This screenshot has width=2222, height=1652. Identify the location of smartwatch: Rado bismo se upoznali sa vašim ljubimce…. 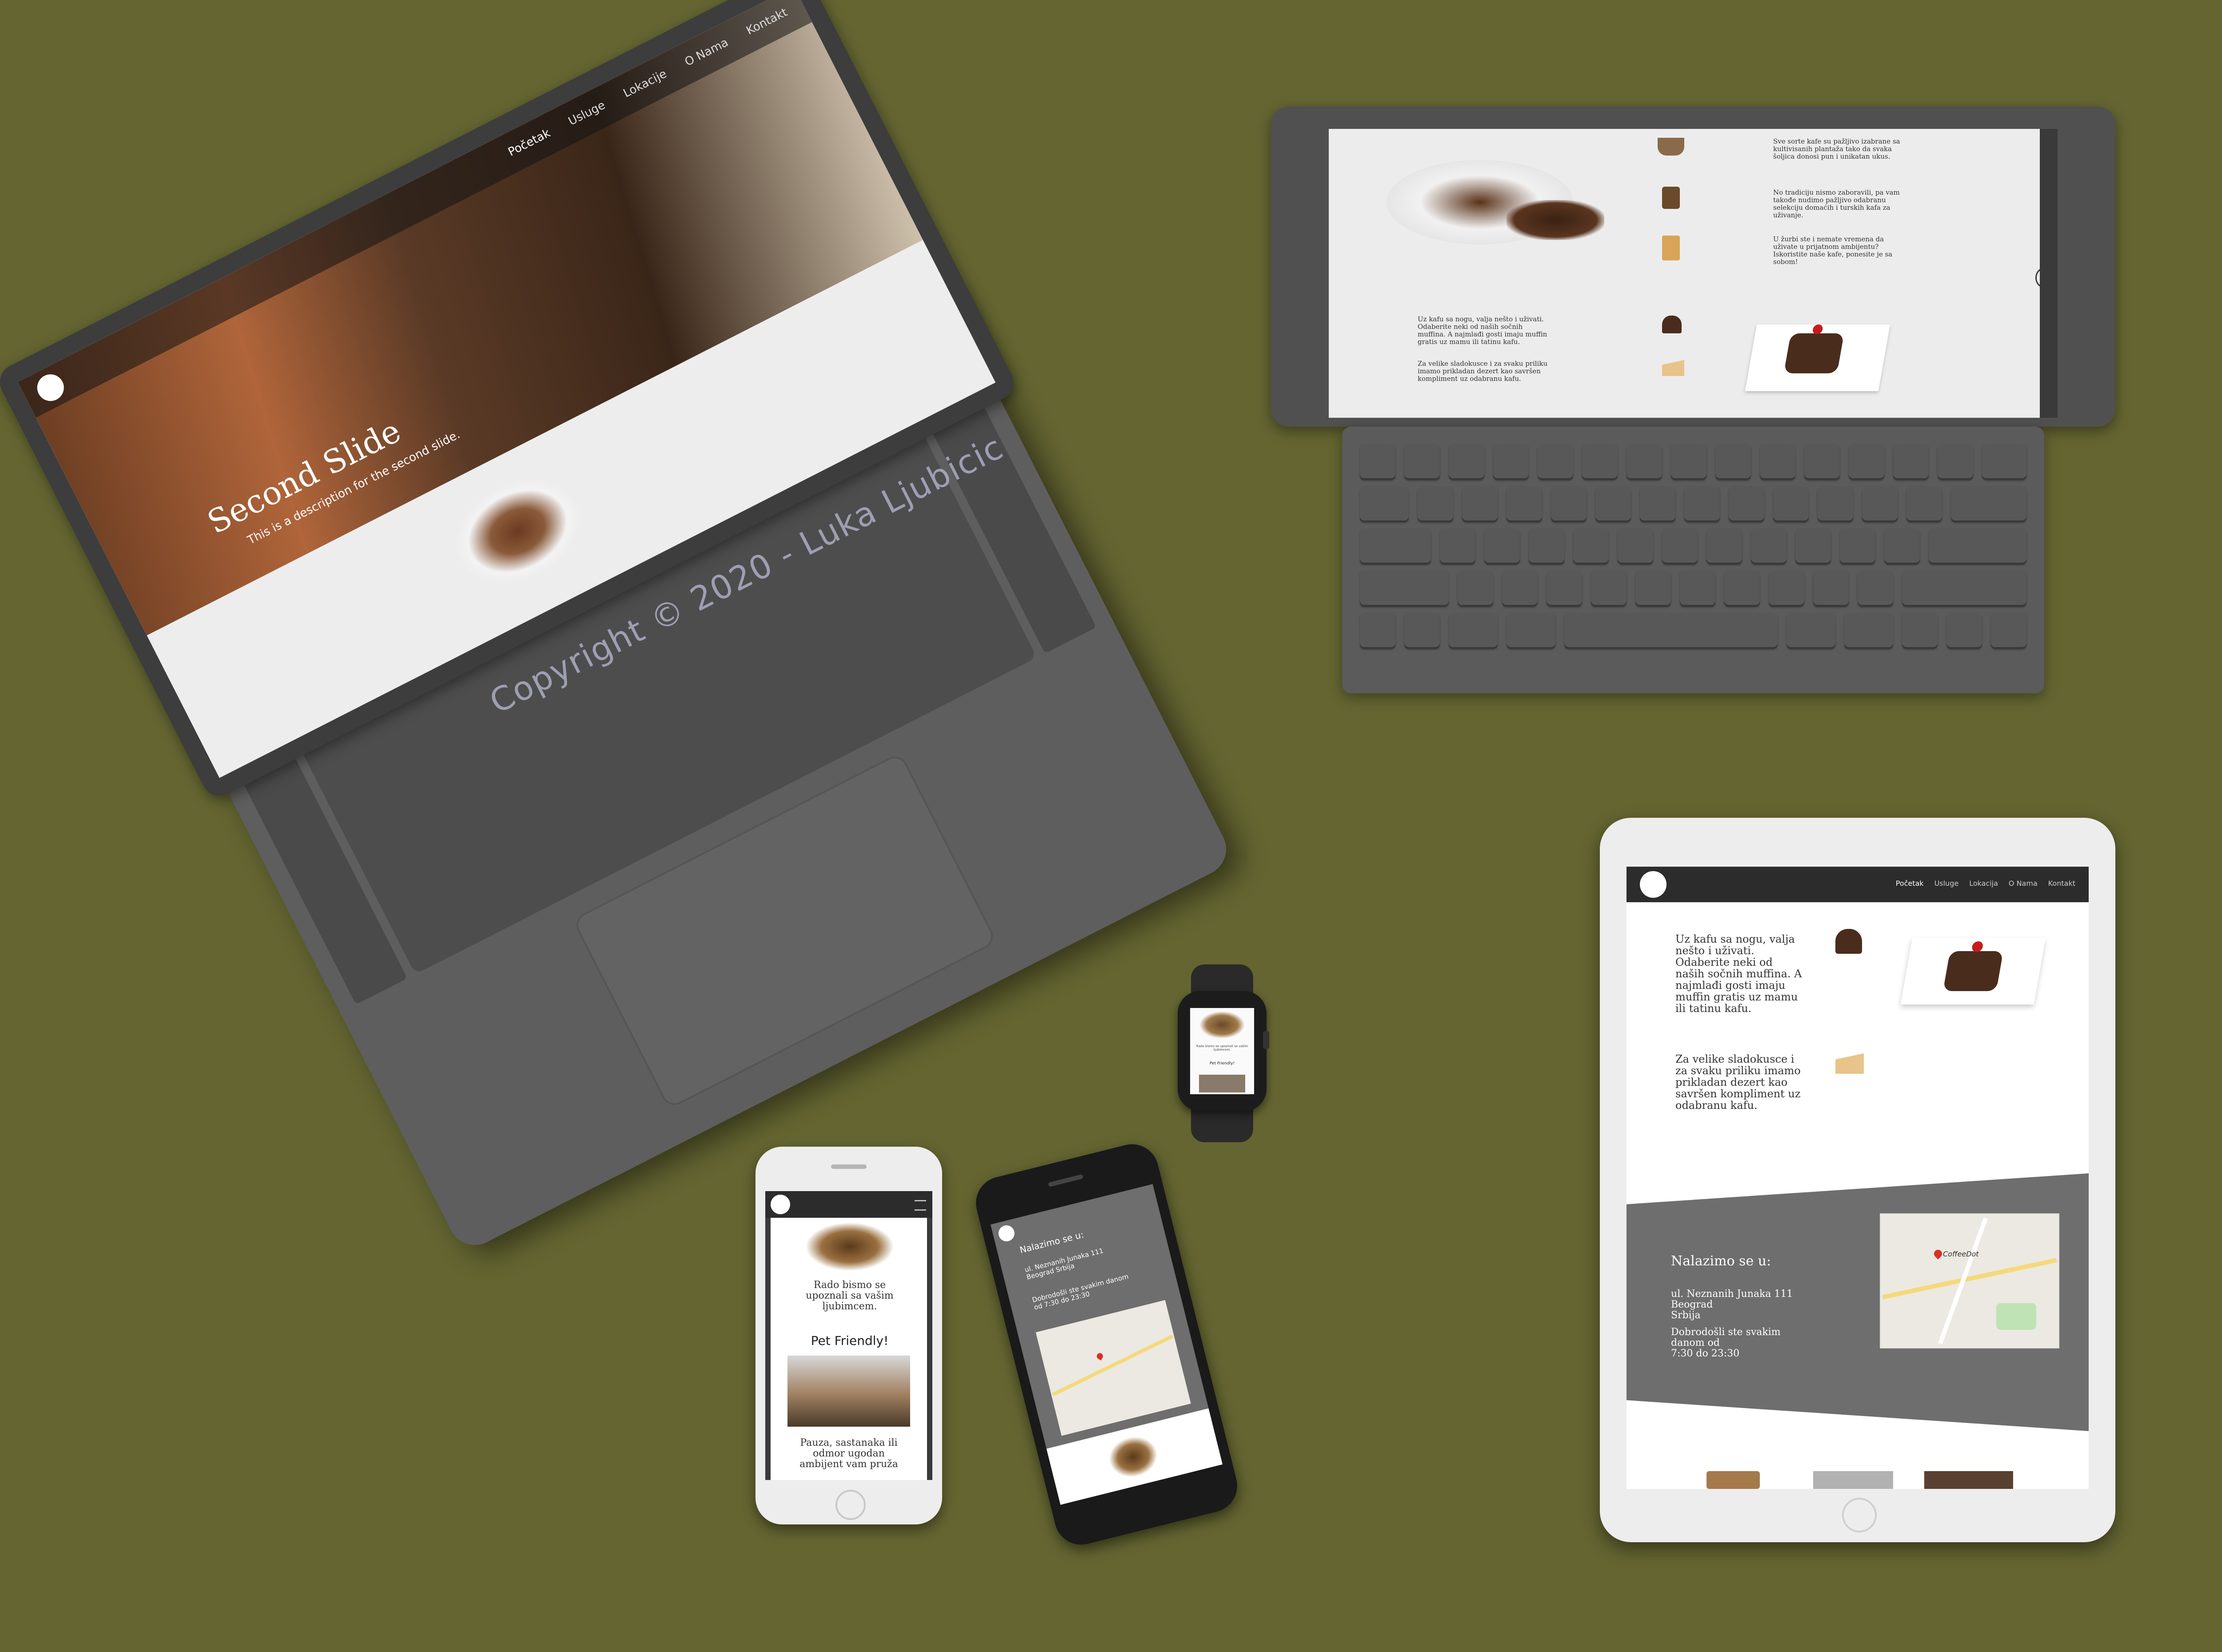
(1223, 1053).